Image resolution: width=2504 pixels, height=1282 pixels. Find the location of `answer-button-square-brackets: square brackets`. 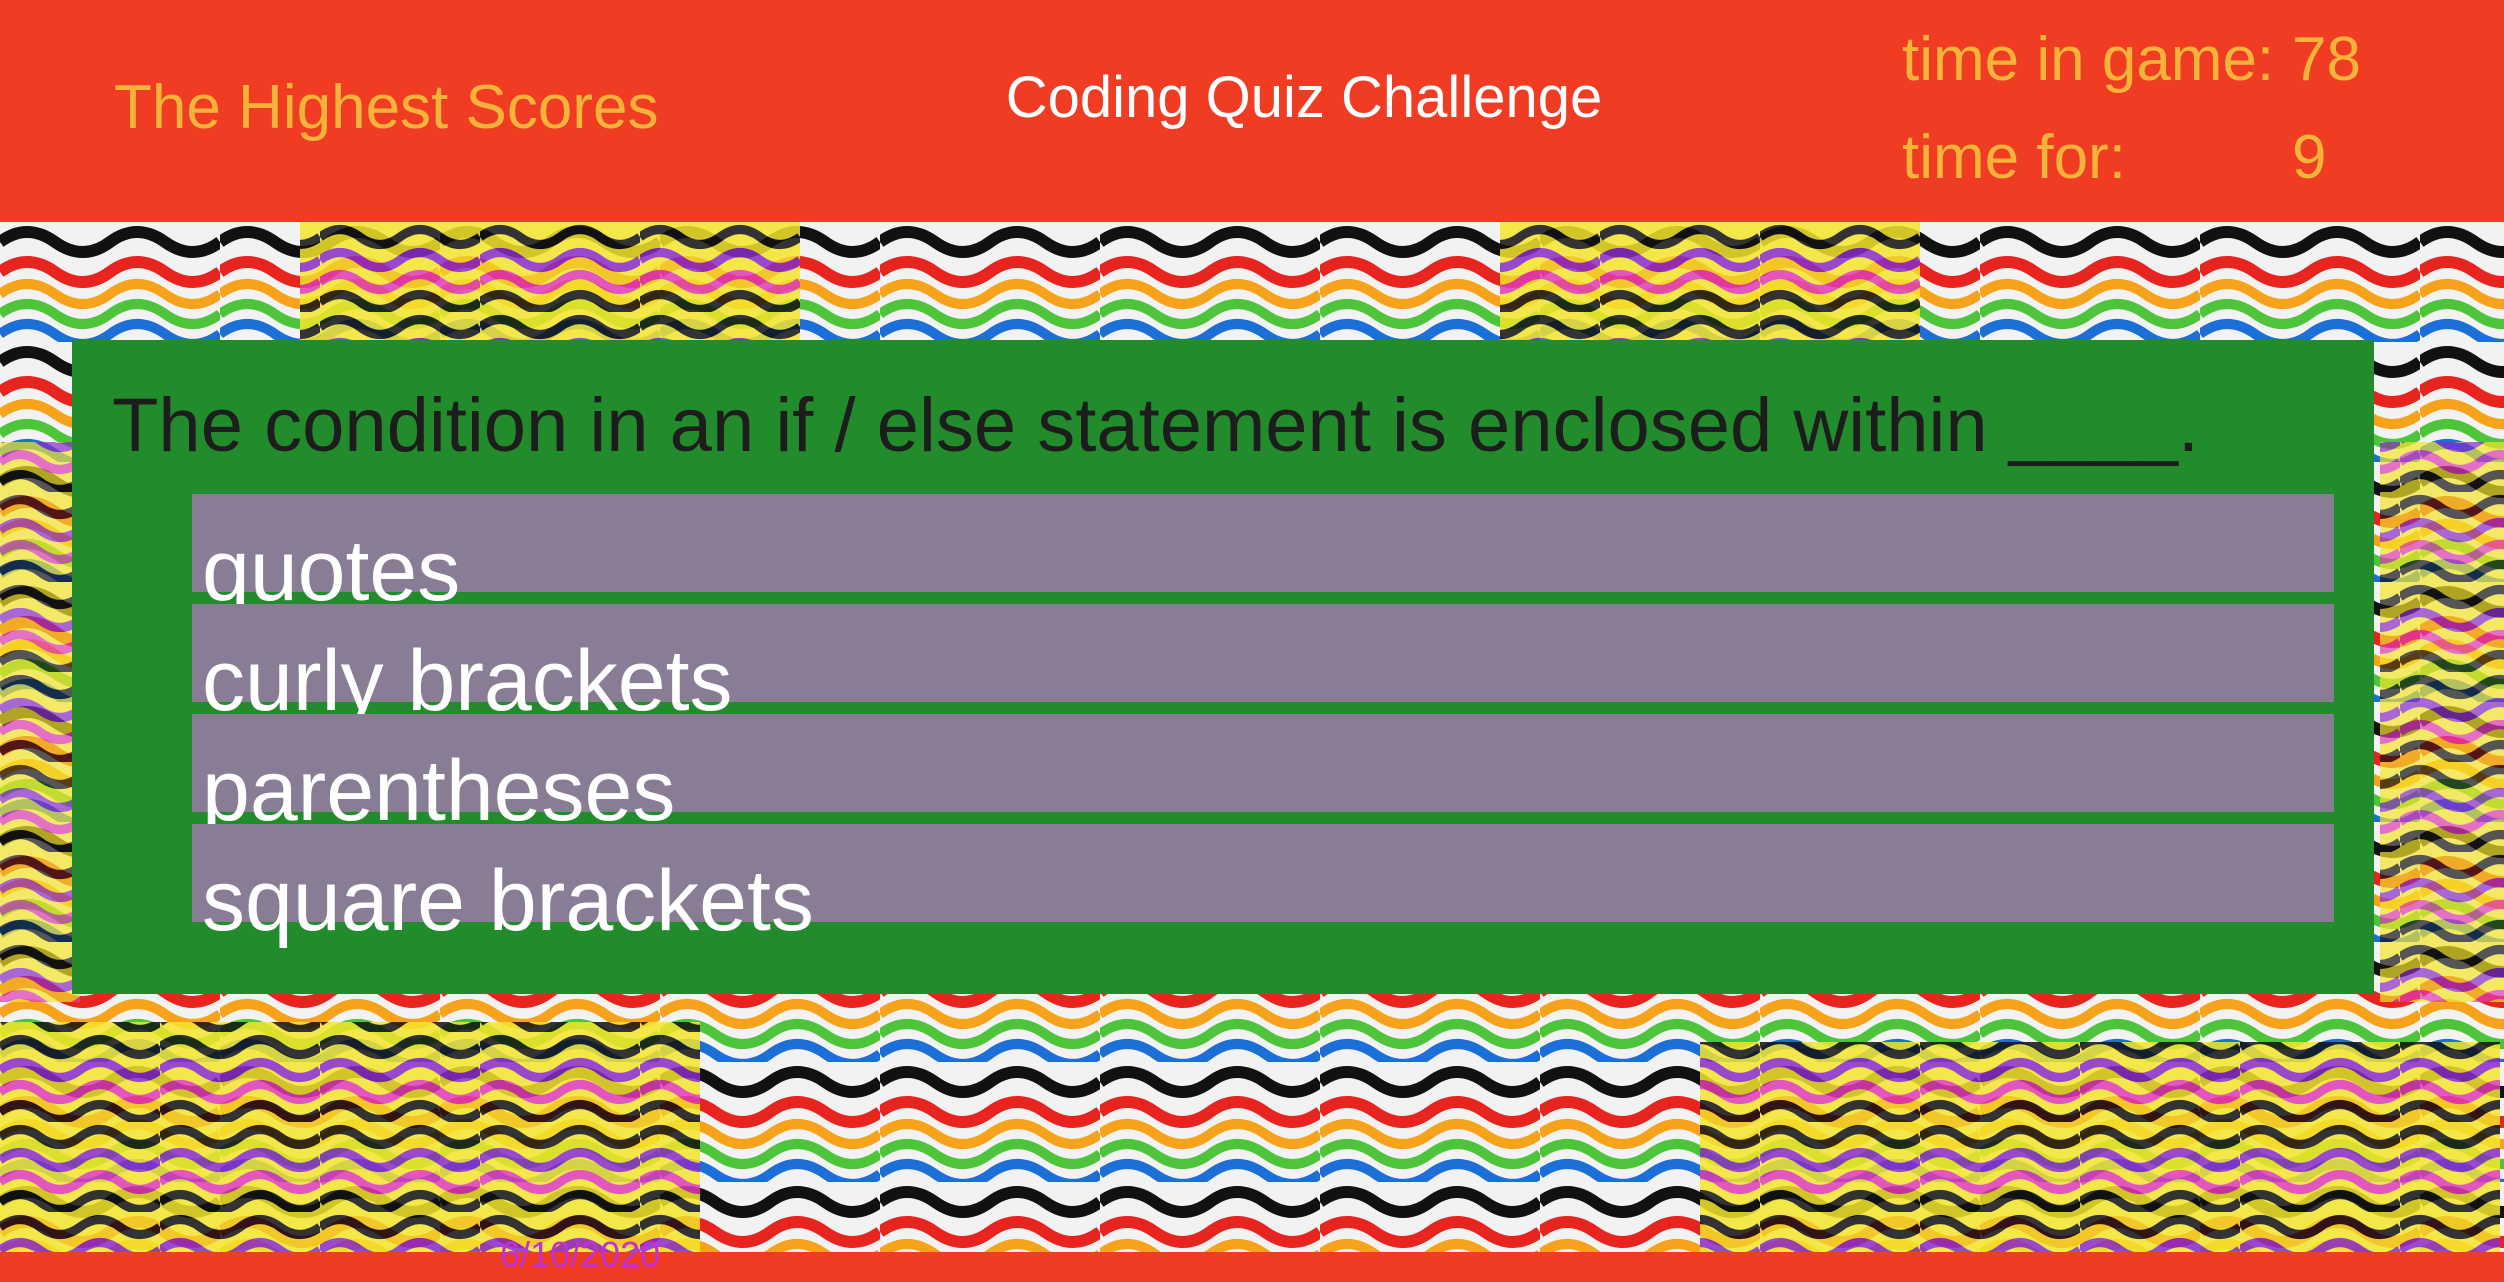

answer-button-square-brackets: square brackets is located at coordinates (1263, 884).